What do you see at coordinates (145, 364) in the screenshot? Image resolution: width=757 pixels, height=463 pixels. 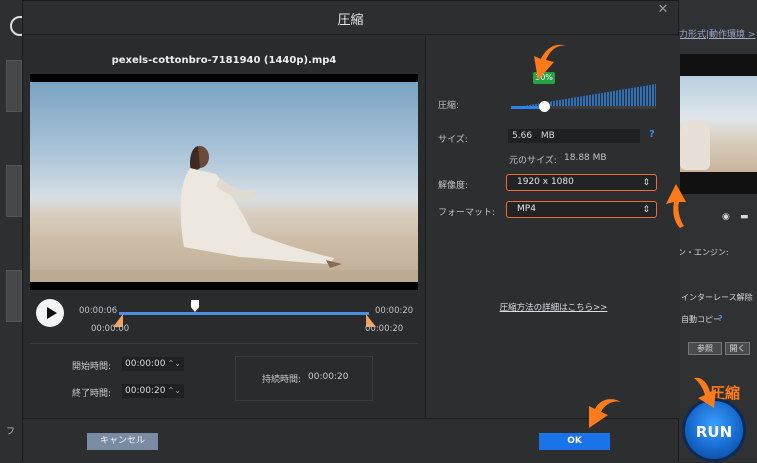 I see `start-time-value: 00:00:00` at bounding box center [145, 364].